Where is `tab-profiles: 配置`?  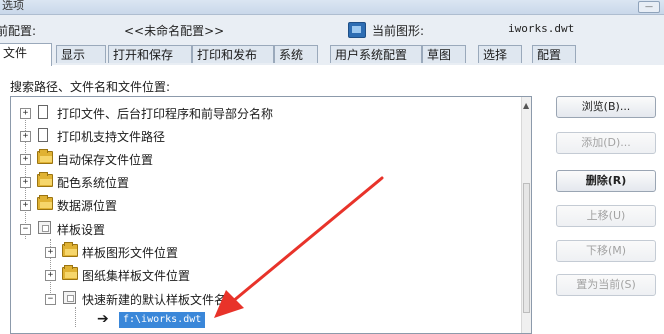 tab-profiles: 配置 is located at coordinates (554, 54).